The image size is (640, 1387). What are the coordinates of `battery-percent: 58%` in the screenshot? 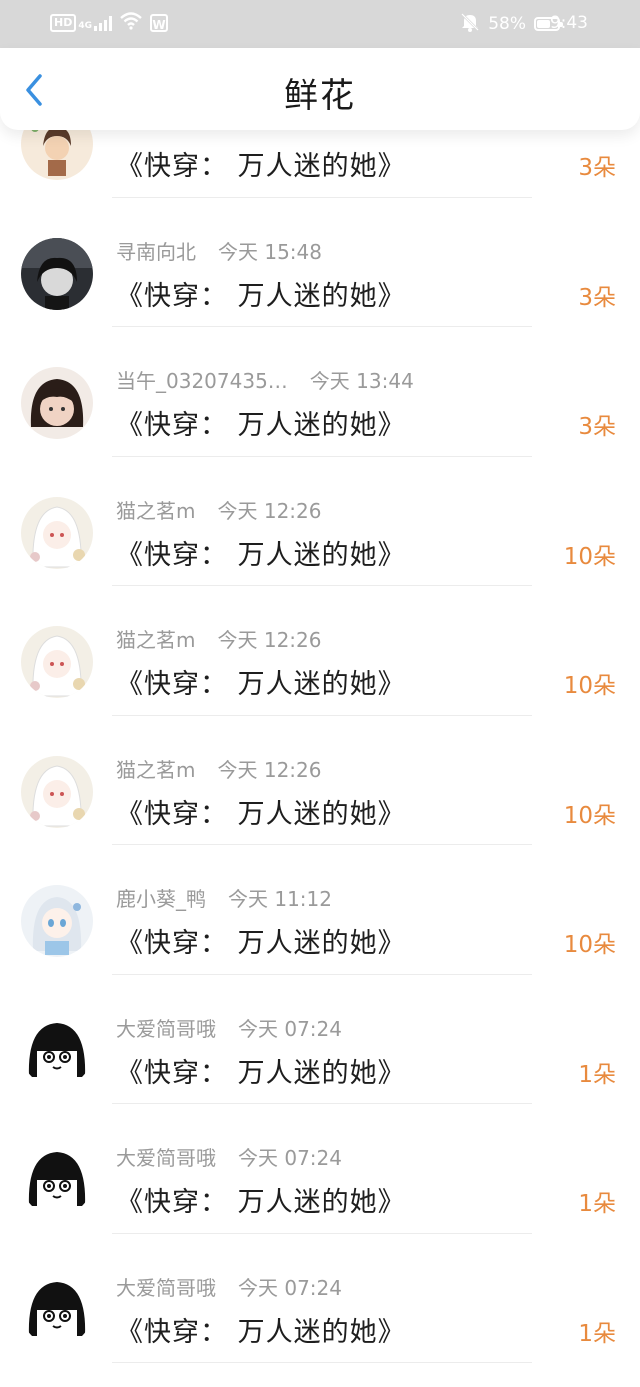 It's located at (507, 24).